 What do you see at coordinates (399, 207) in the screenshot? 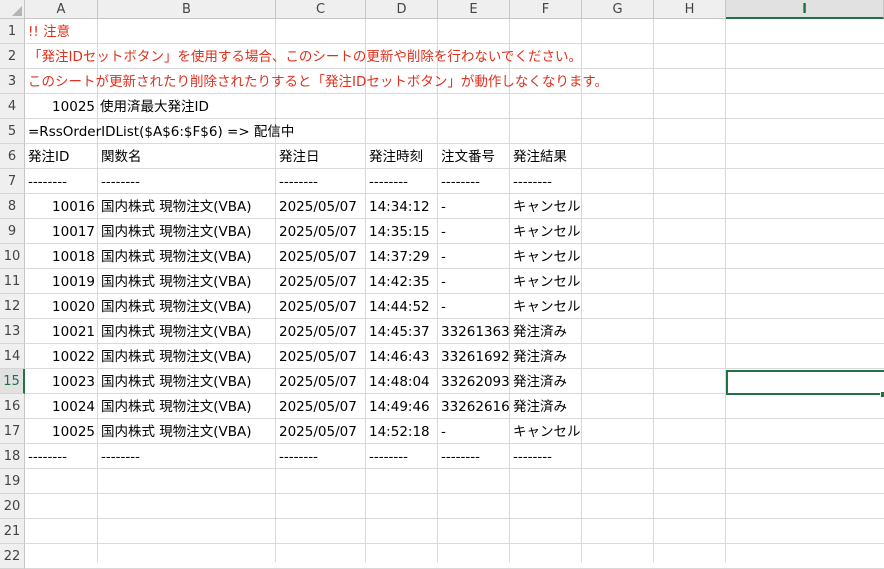
I see `order-time-cell: 14:34:12` at bounding box center [399, 207].